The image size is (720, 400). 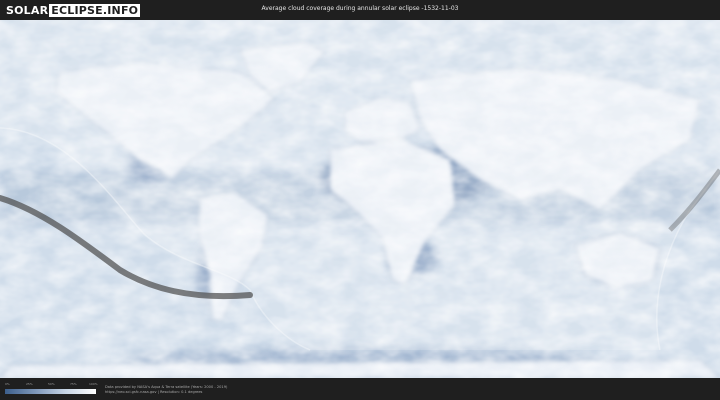 What do you see at coordinates (29, 384) in the screenshot?
I see `legend-tick: 25%` at bounding box center [29, 384].